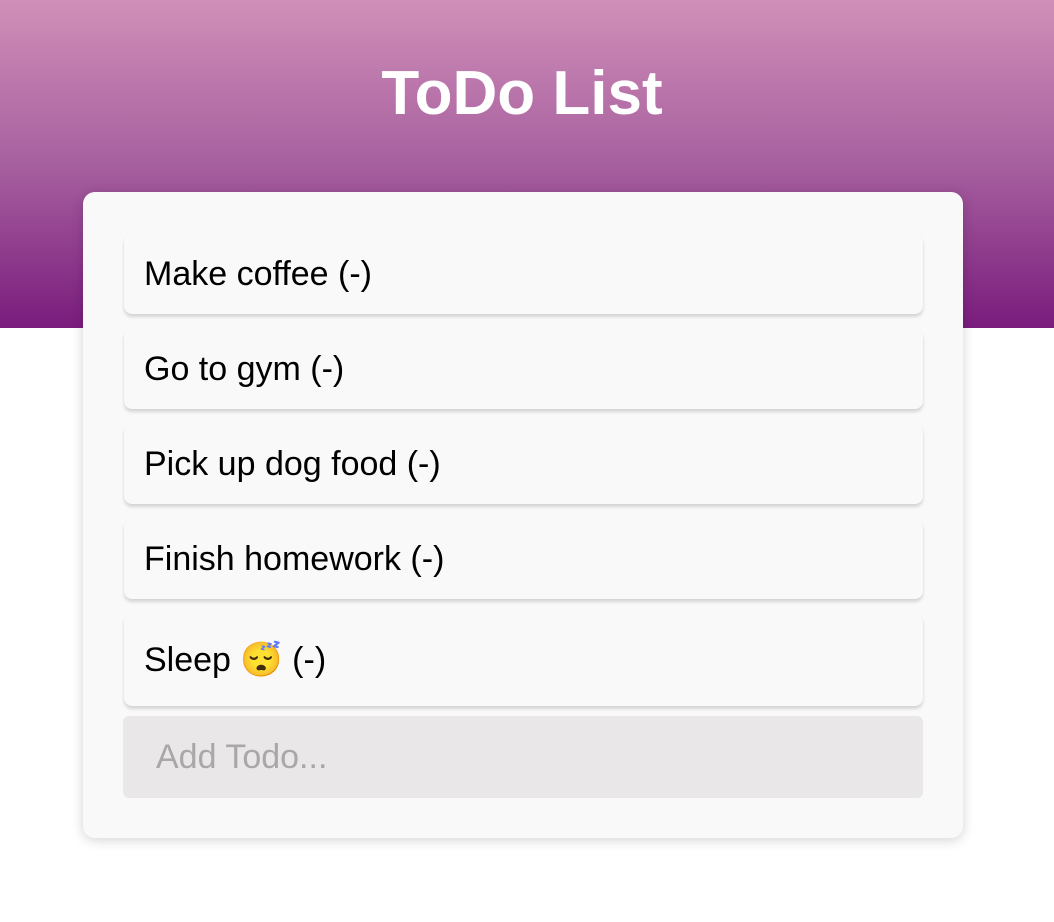 The width and height of the screenshot is (1054, 922). I want to click on todo-item: Go to gym (-), so click(523, 369).